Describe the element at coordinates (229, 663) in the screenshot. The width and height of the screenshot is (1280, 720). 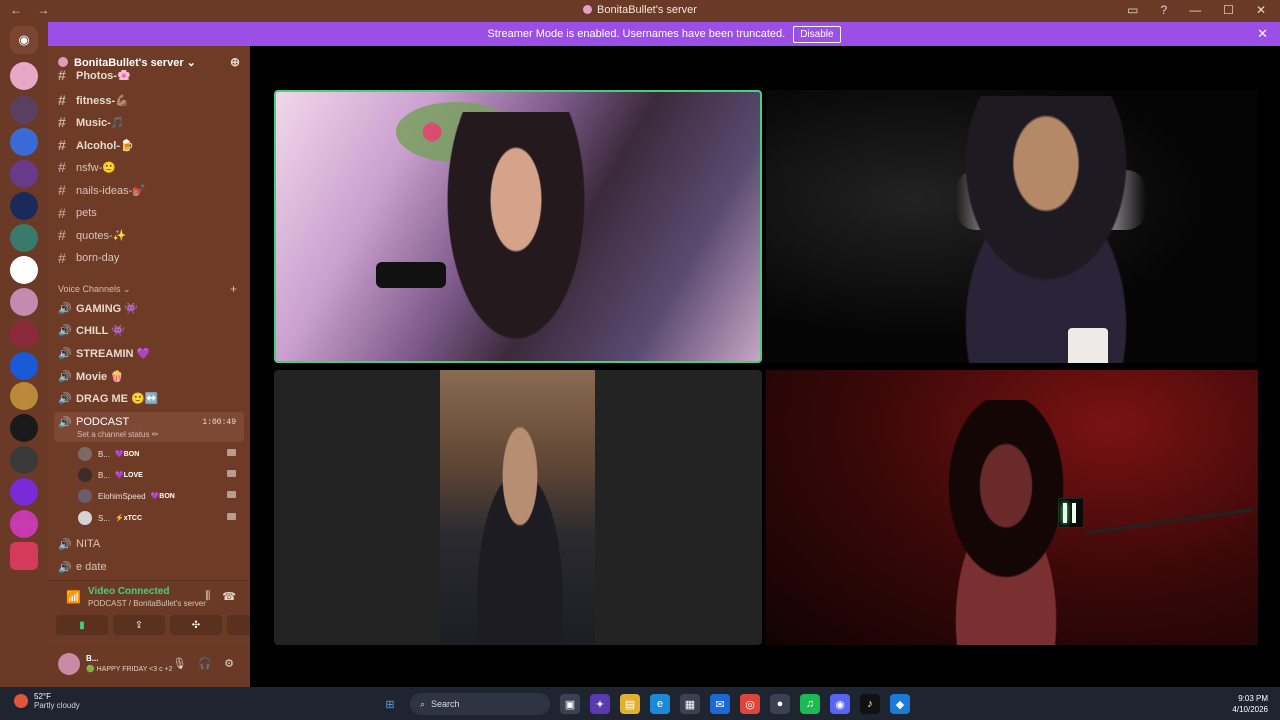
I see `gear-icon: ⚙` at that location.